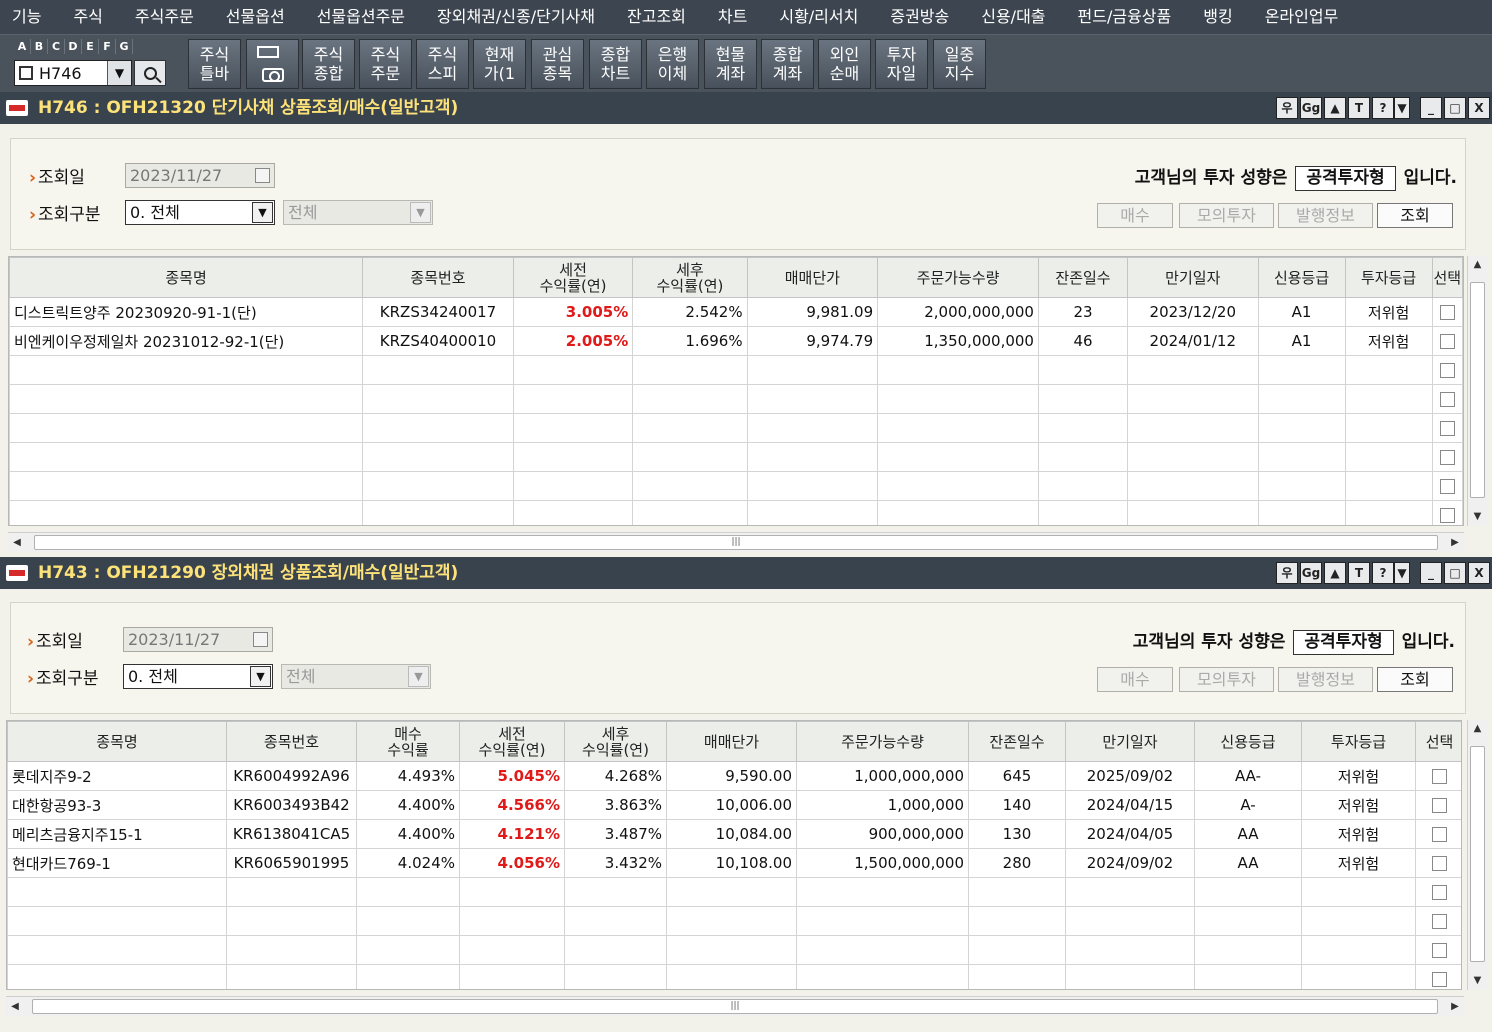 This screenshot has height=1032, width=1492. Describe the element at coordinates (214, 64) in the screenshot. I see `toolbar-button-0: 주식 틀바` at that location.